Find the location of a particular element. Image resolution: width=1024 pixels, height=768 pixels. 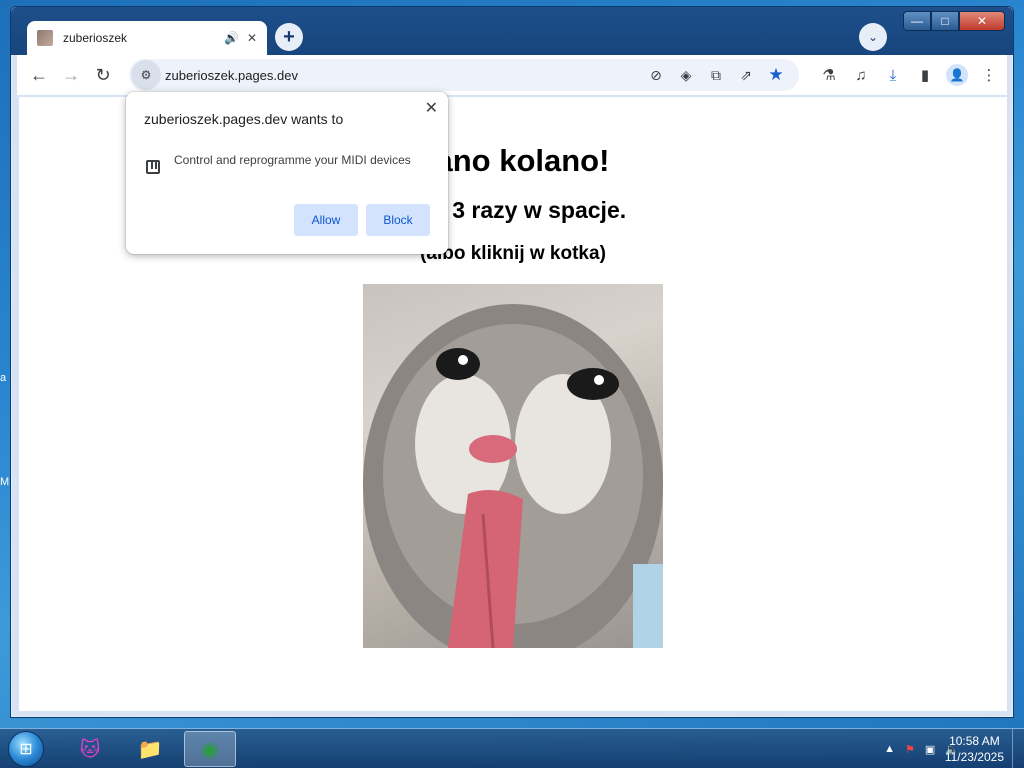

minimize-button: — is located at coordinates (917, 21).